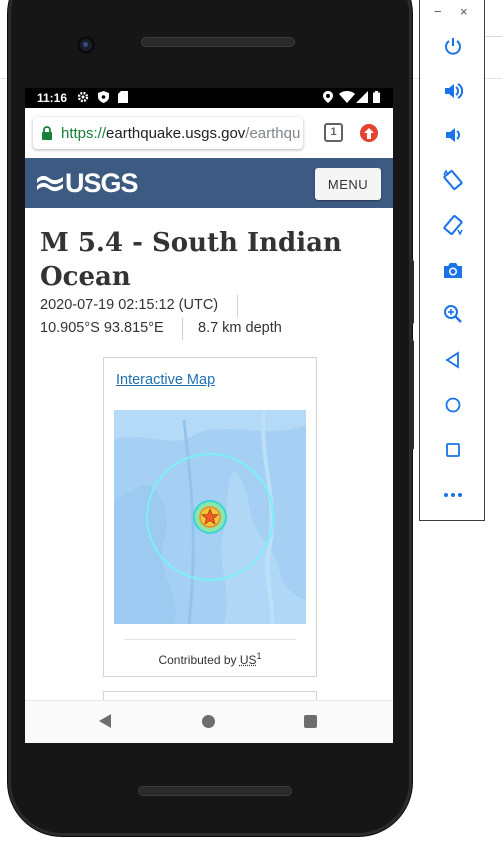 The width and height of the screenshot is (502, 855). I want to click on caption-prefix: Contributed by, so click(199, 660).